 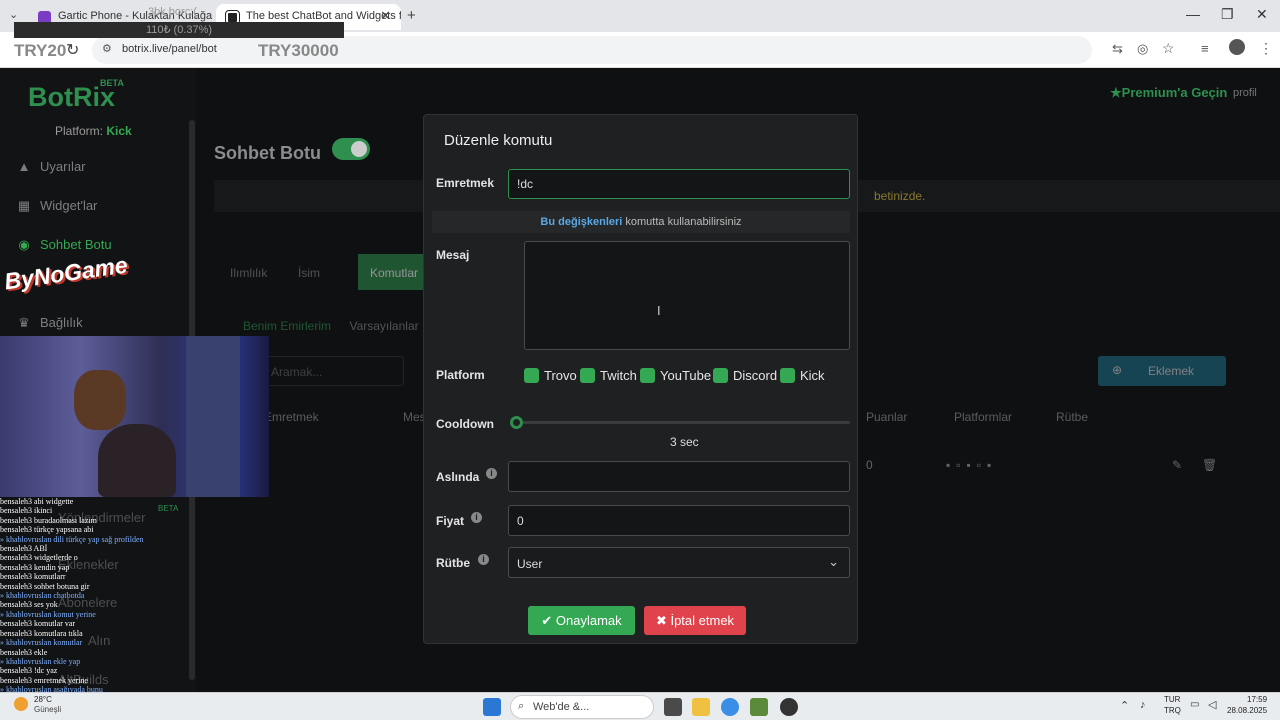 I want to click on sidebar-item-label: Widget'lar, so click(x=69, y=205).